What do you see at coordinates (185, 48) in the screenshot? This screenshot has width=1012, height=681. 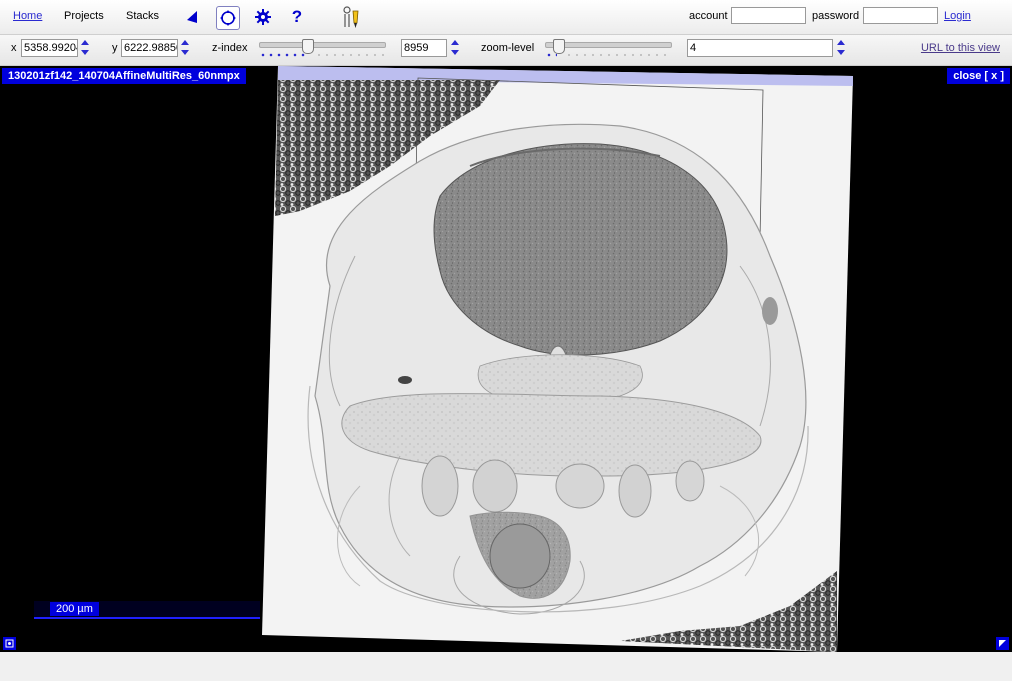 I see `y-spinner` at bounding box center [185, 48].